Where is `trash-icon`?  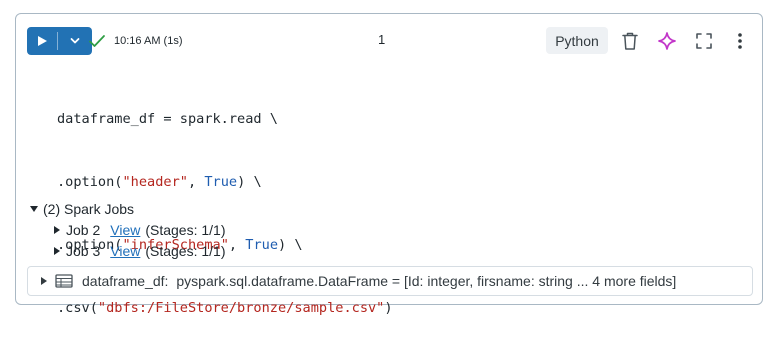 trash-icon is located at coordinates (630, 41).